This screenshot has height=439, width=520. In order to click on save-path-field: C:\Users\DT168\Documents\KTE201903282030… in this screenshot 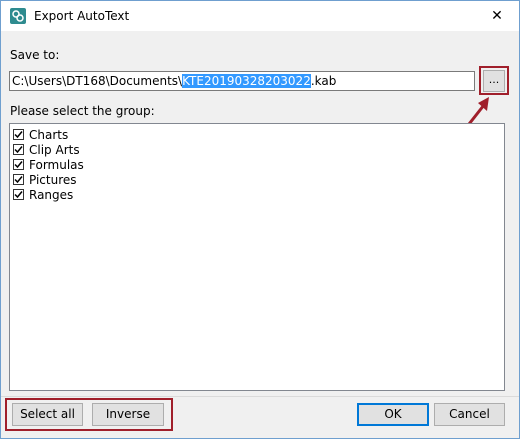, I will do `click(242, 81)`.